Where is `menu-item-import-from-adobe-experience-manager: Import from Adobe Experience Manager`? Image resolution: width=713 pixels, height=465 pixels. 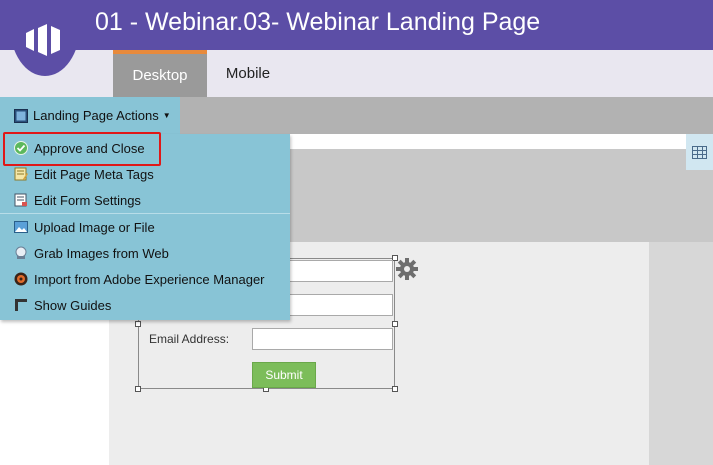
menu-item-import-from-adobe-experience-manager: Import from Adobe Experience Manager is located at coordinates (145, 279).